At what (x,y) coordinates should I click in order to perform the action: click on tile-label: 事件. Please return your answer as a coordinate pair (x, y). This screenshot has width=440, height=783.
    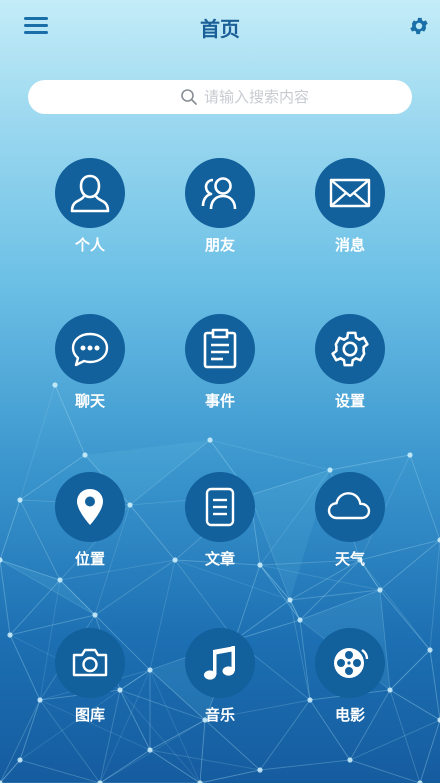
    Looking at the image, I should click on (219, 401).